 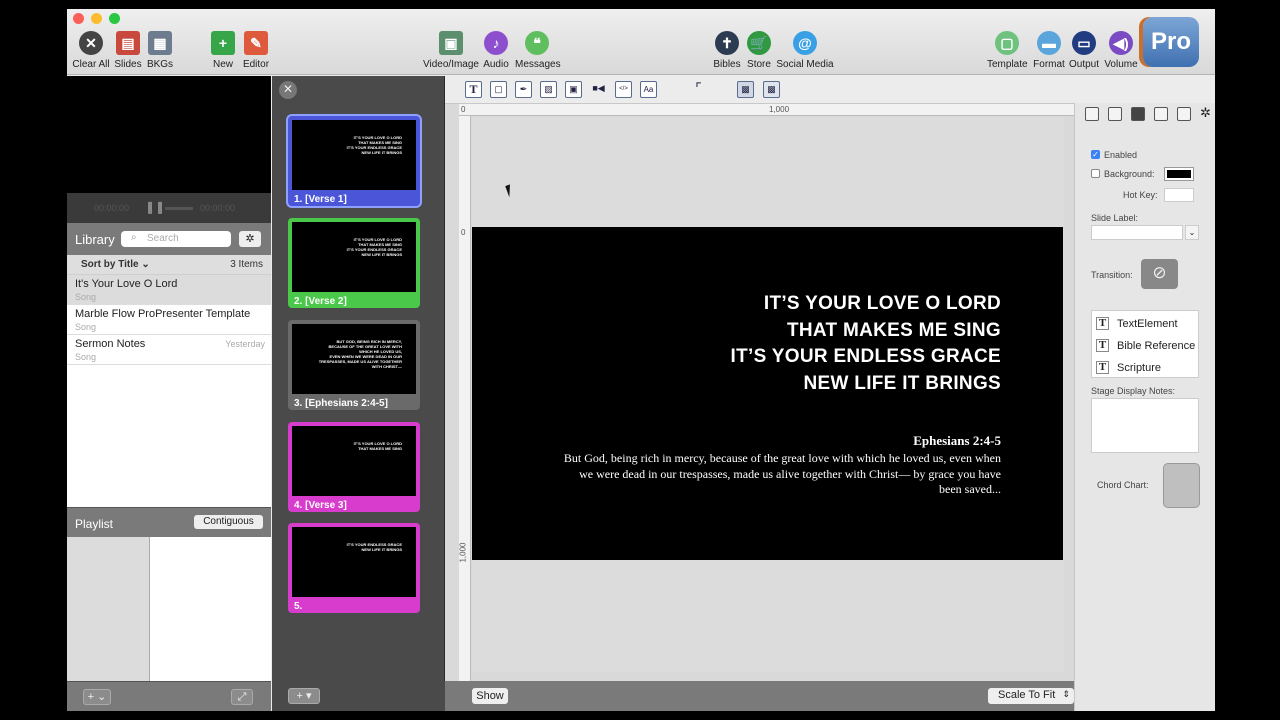 I want to click on background-checkbox, so click(x=1095, y=173).